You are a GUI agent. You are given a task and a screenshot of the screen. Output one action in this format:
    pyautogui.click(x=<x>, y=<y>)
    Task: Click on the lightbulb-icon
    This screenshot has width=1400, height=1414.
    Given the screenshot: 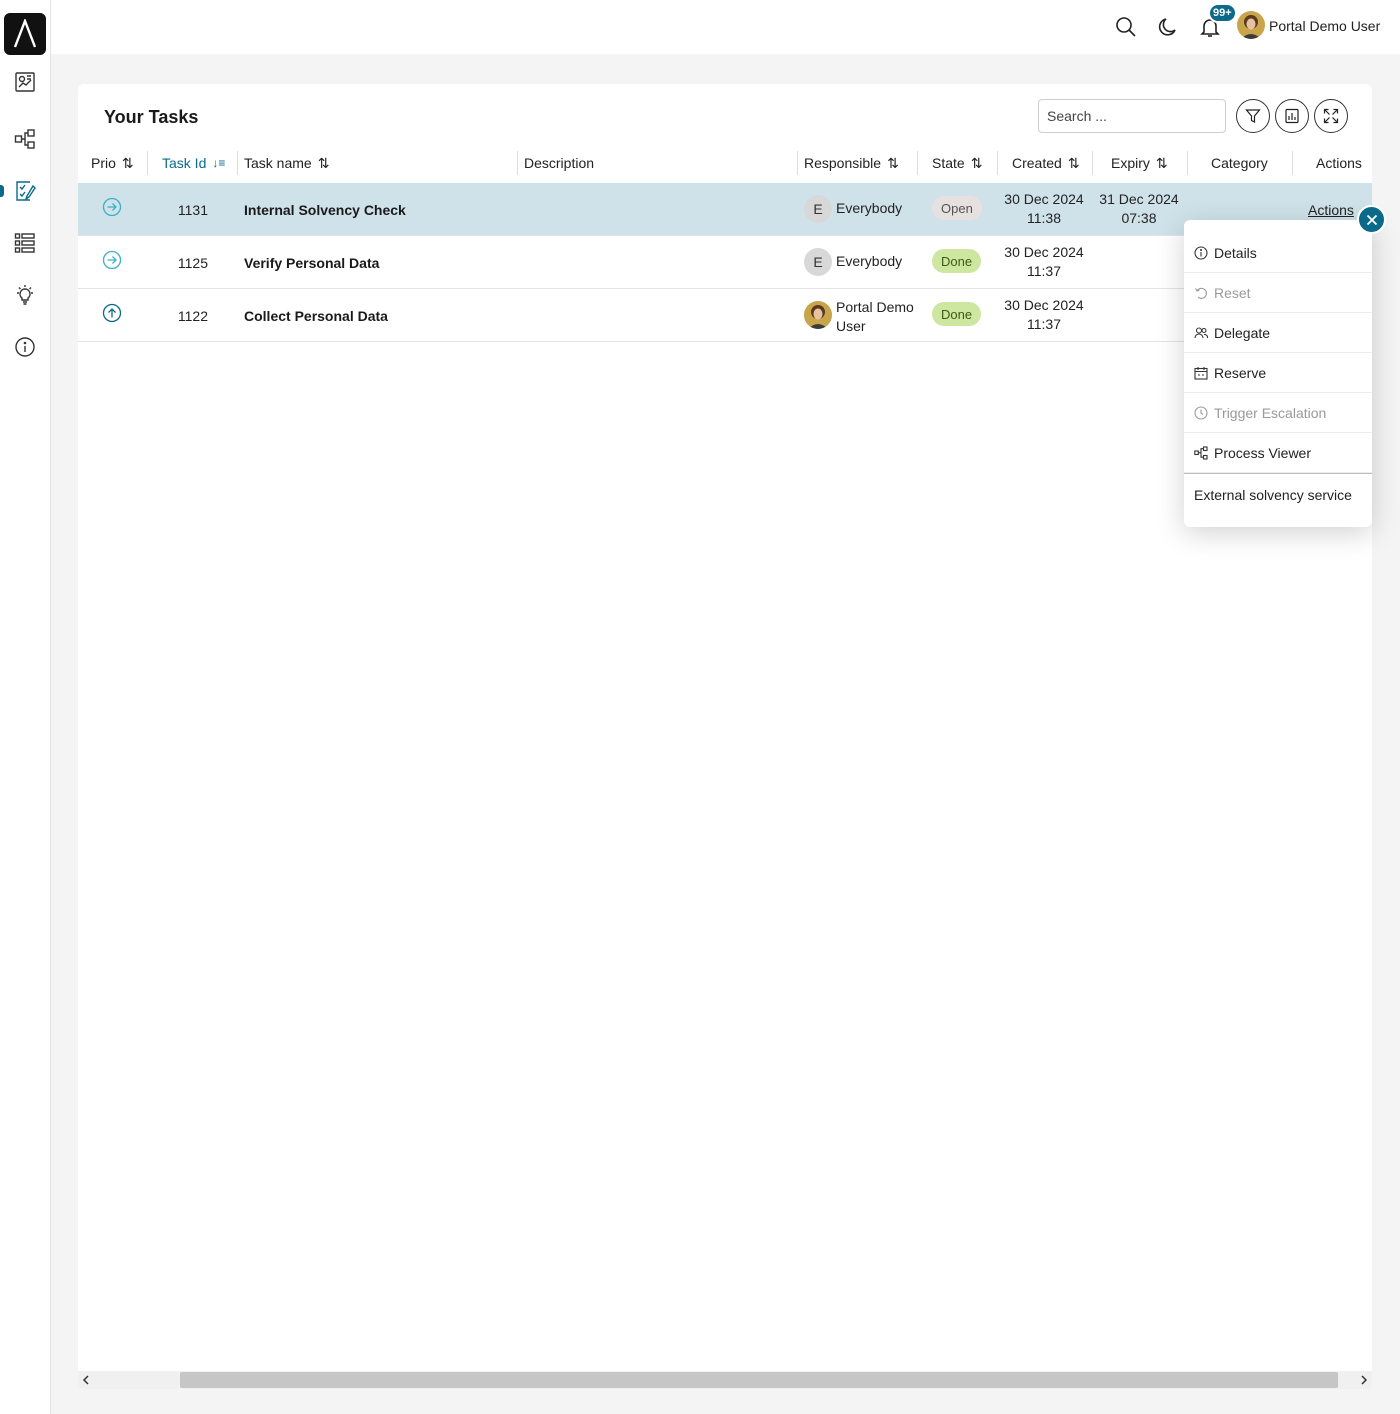 What is the action you would take?
    pyautogui.click(x=25, y=295)
    